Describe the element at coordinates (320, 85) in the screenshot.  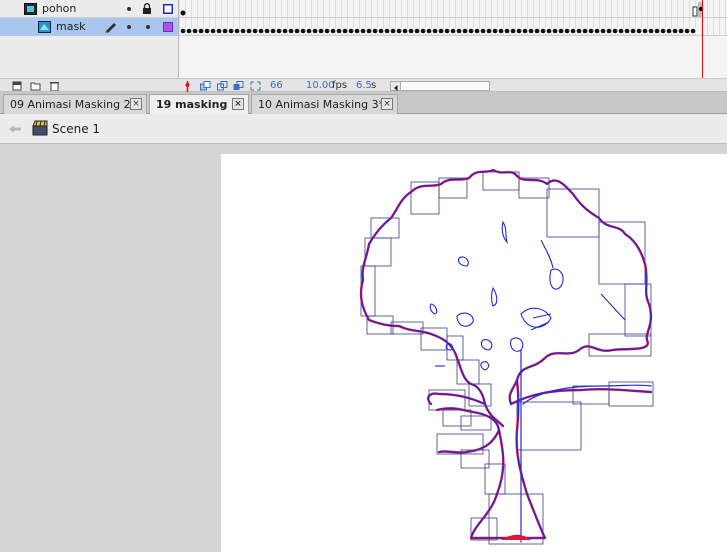
I see `frame-rate-value: 10.00` at that location.